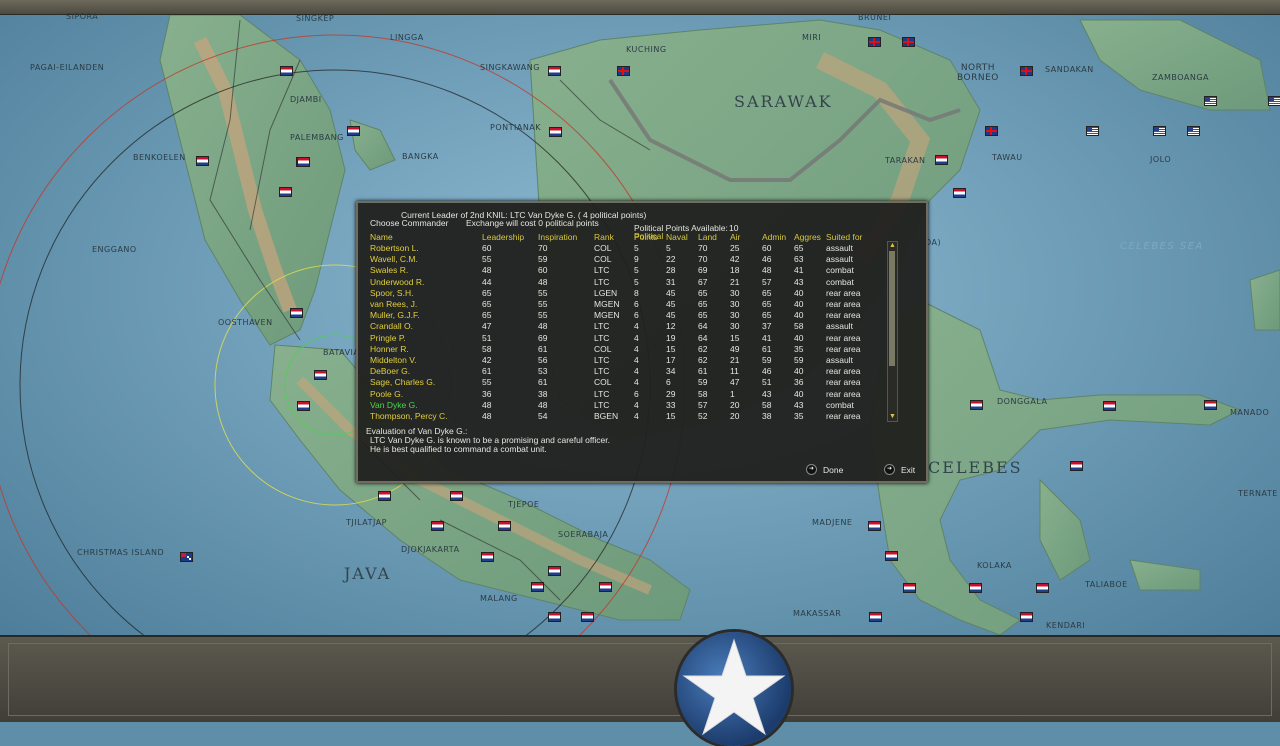  Describe the element at coordinates (839, 259) in the screenshot. I see `commander-suit: assault` at that location.